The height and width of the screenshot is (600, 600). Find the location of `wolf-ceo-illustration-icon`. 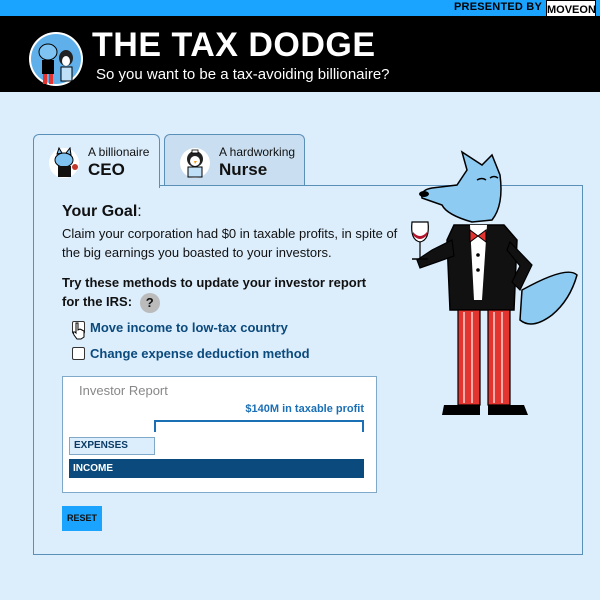

wolf-ceo-illustration-icon is located at coordinates (494, 282).